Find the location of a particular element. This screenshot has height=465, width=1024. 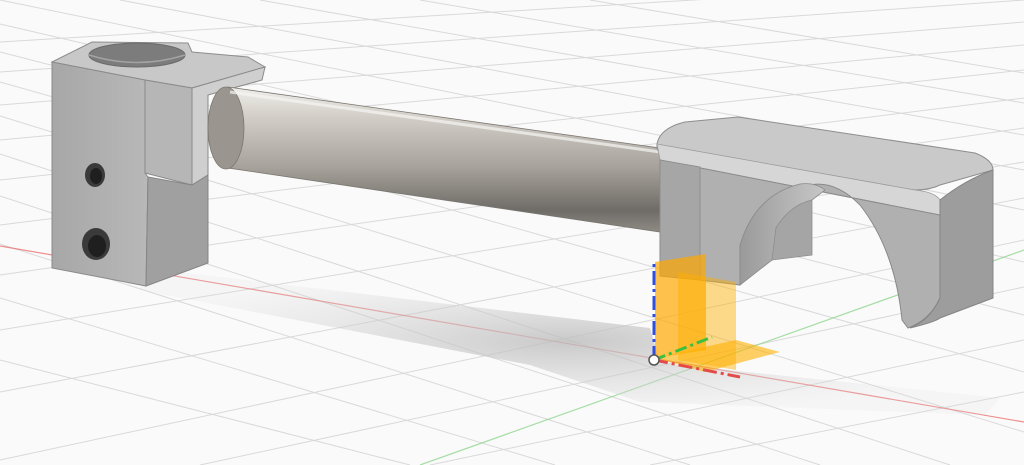

origin-icon is located at coordinates (654, 360).